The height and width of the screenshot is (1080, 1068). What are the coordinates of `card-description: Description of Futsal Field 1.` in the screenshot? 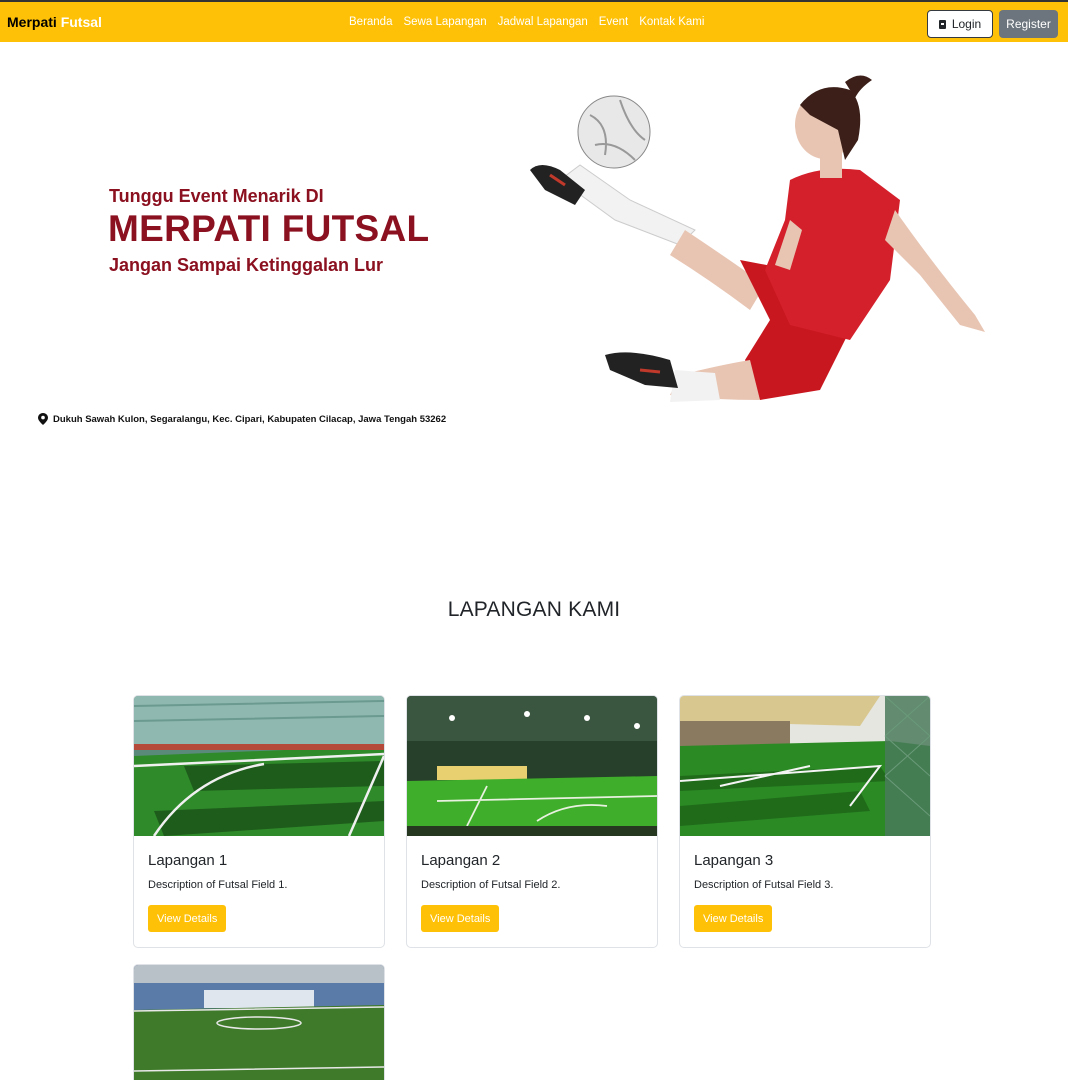 It's located at (218, 885).